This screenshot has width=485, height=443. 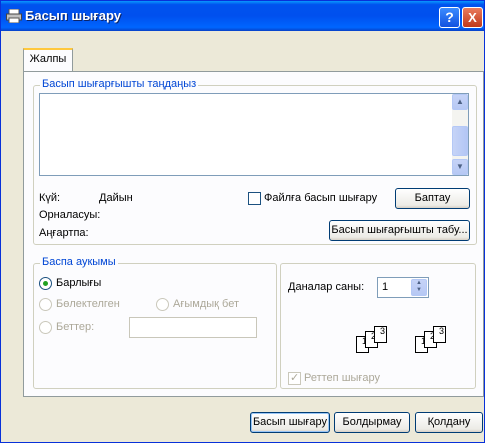 What do you see at coordinates (75, 327) in the screenshot?
I see `range-pages-label: Беттер:` at bounding box center [75, 327].